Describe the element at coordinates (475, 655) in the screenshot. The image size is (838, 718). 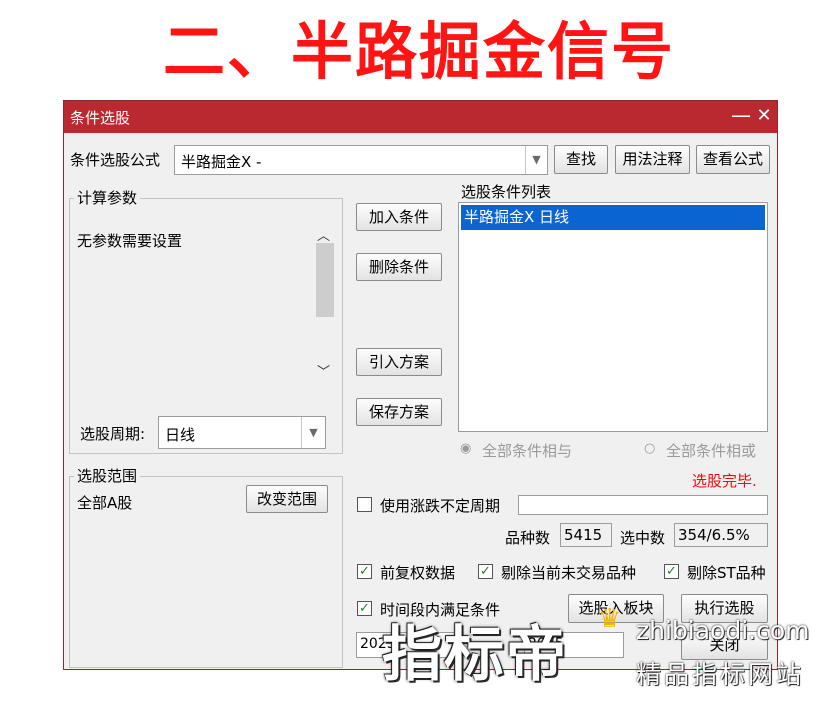
I see `watermark-logo: 指标帝` at that location.